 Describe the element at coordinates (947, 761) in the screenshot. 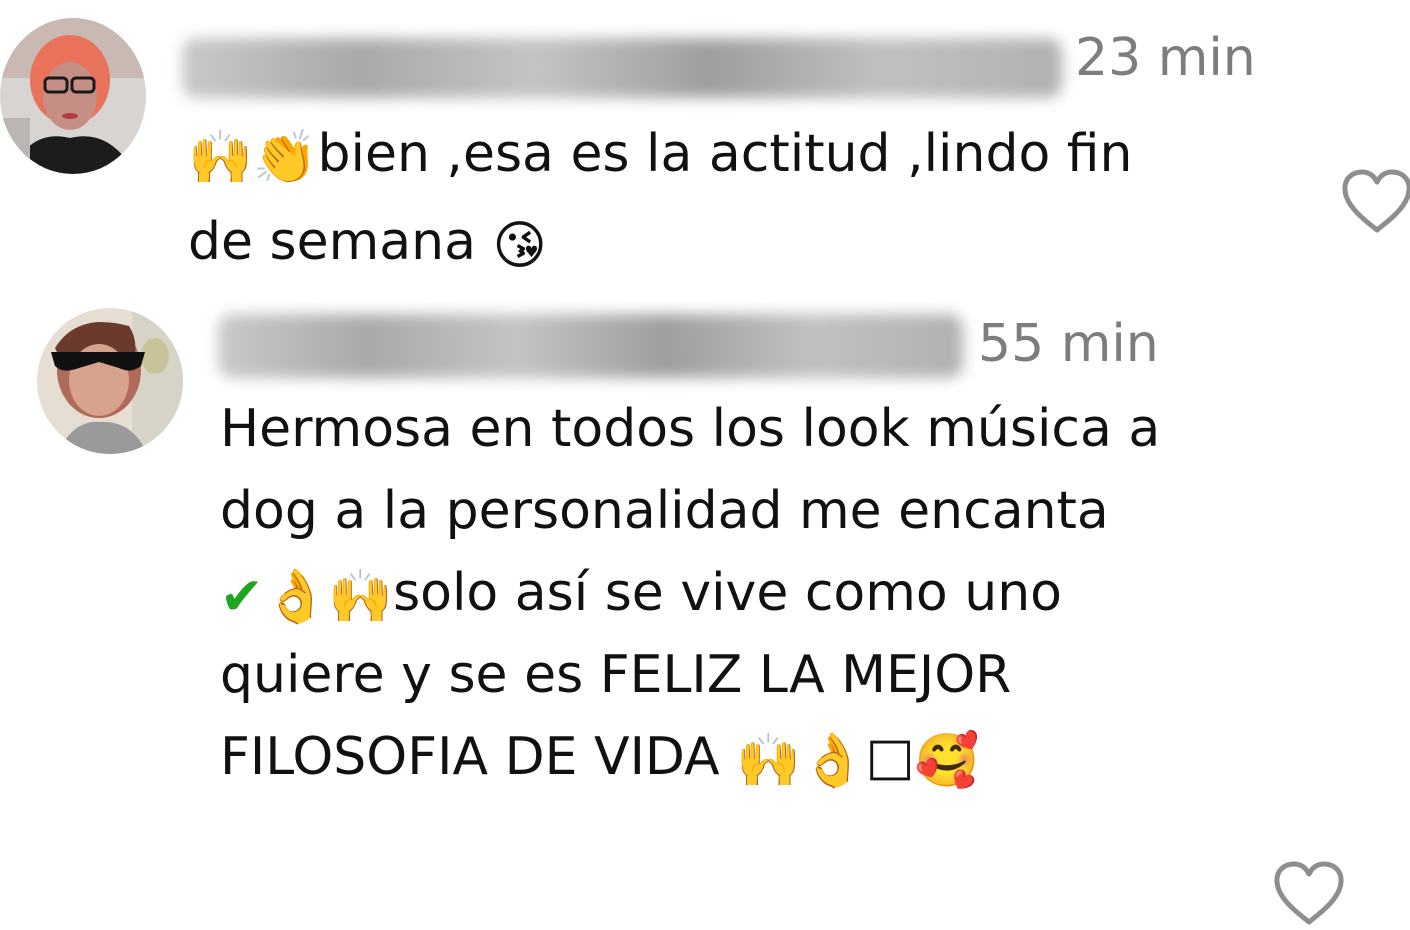

I see `emoji-icon: 🥰` at that location.